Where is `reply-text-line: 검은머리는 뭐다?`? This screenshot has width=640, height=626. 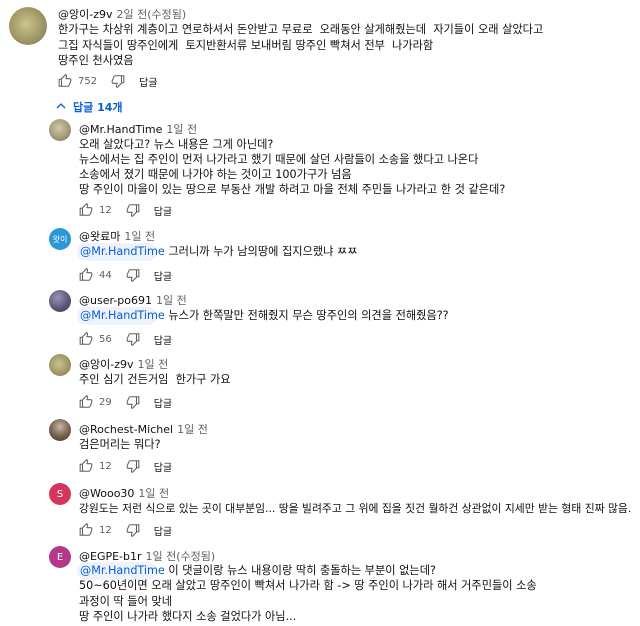 reply-text-line: 검은머리는 뭐다? is located at coordinates (120, 444).